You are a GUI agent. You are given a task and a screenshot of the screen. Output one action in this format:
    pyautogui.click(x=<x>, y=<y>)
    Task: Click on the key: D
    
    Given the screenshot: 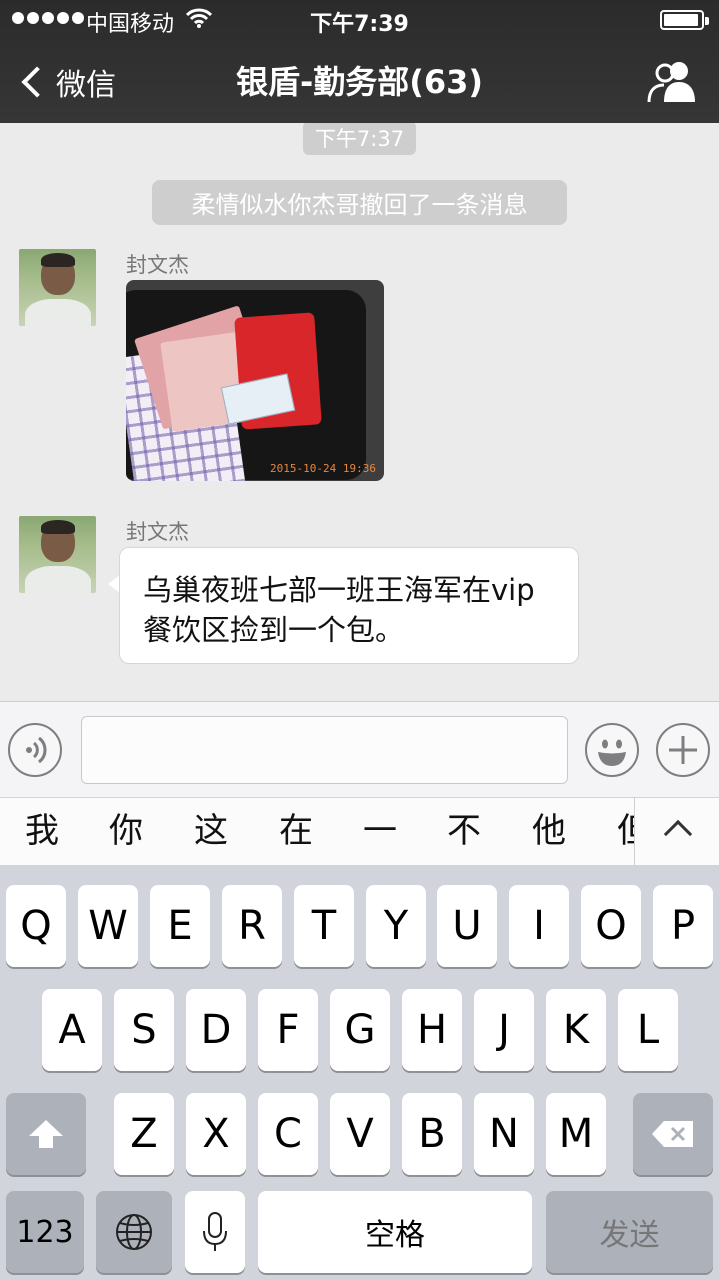 What is the action you would take?
    pyautogui.click(x=216, y=1030)
    